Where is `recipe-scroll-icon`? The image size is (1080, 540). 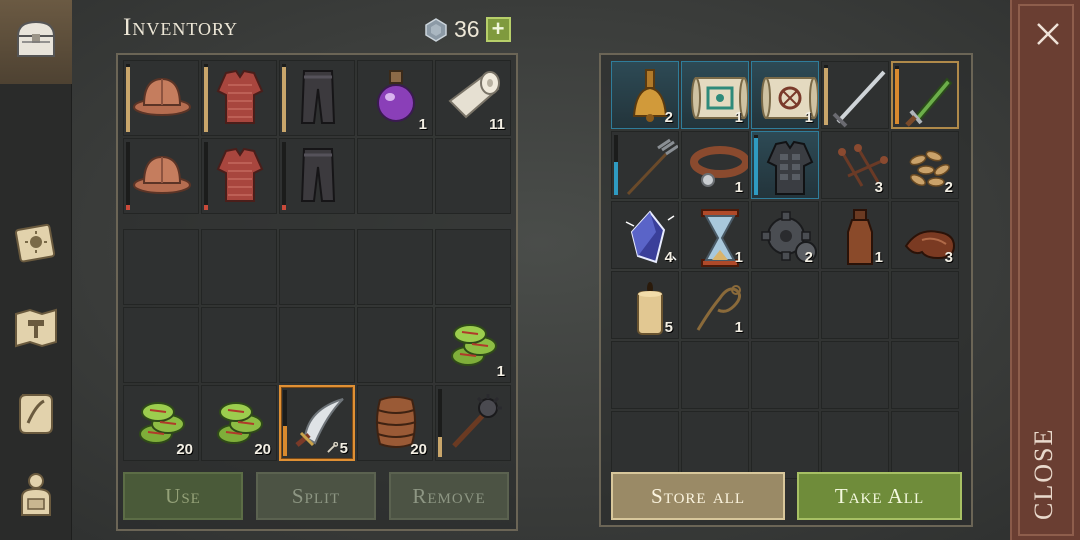 recipe-scroll-icon is located at coordinates (36, 415).